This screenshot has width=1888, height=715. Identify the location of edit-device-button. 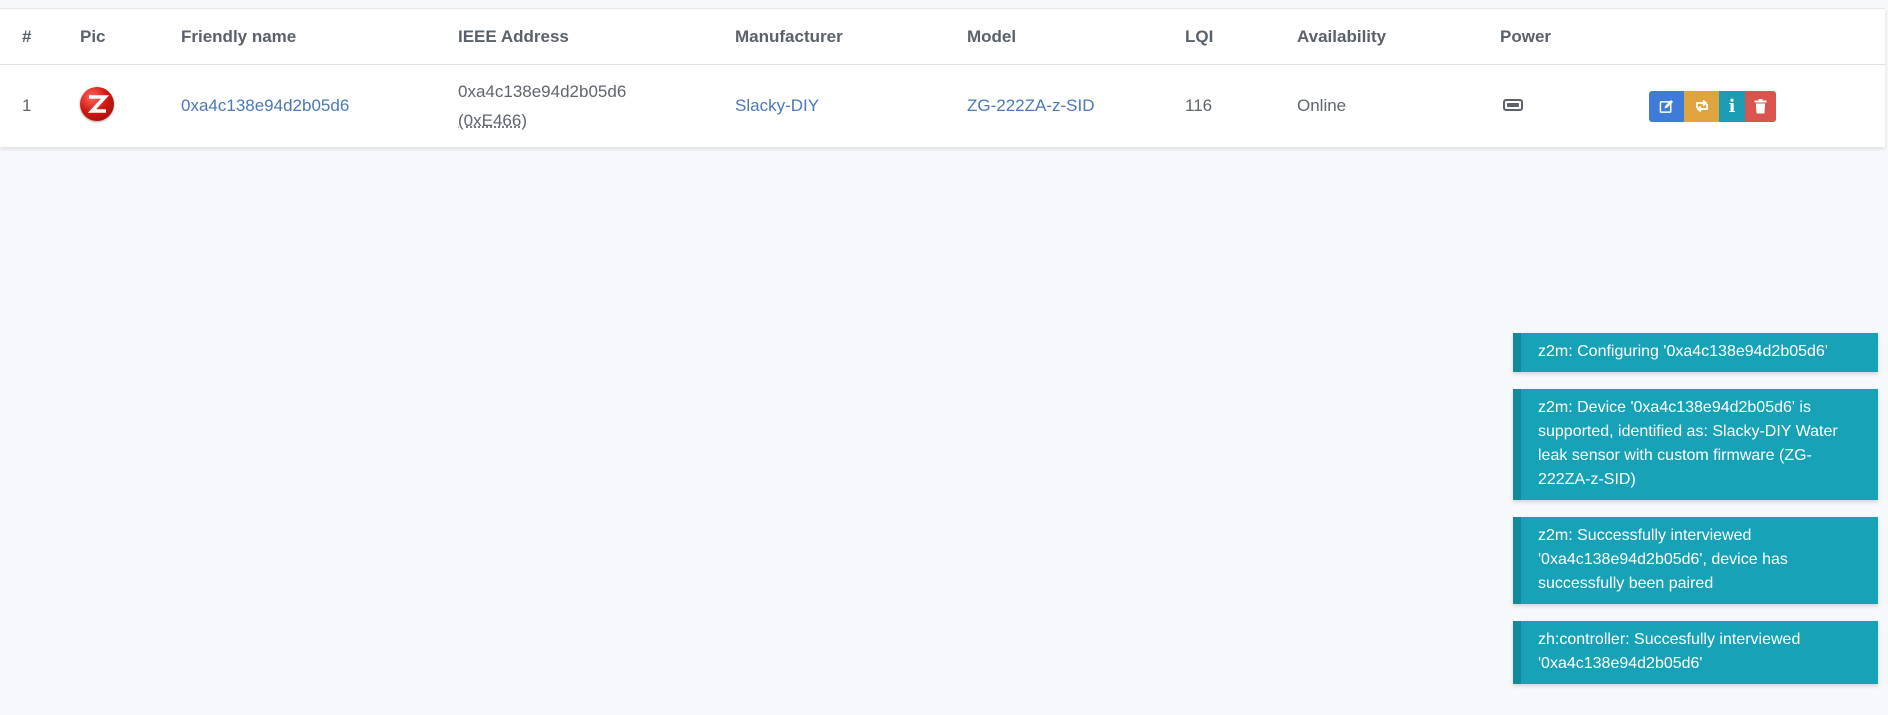
(1666, 106).